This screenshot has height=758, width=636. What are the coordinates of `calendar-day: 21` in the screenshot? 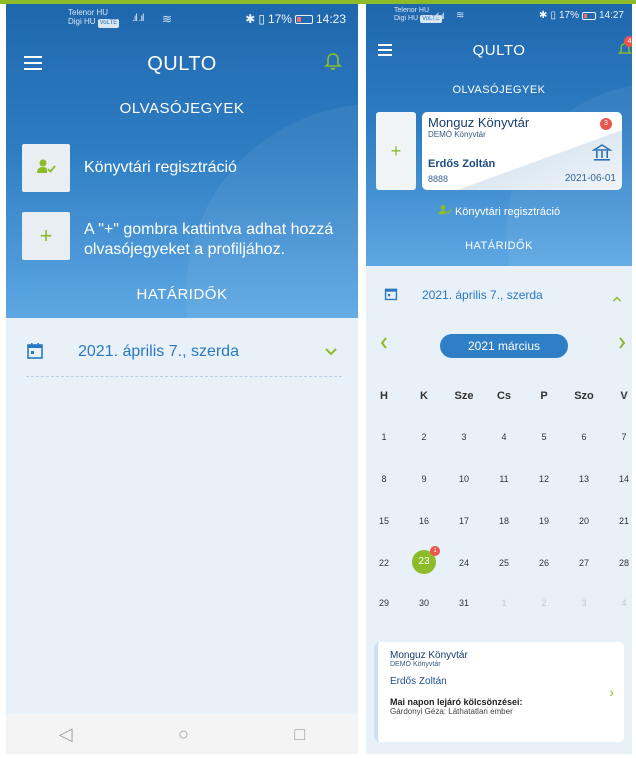 It's located at (618, 521).